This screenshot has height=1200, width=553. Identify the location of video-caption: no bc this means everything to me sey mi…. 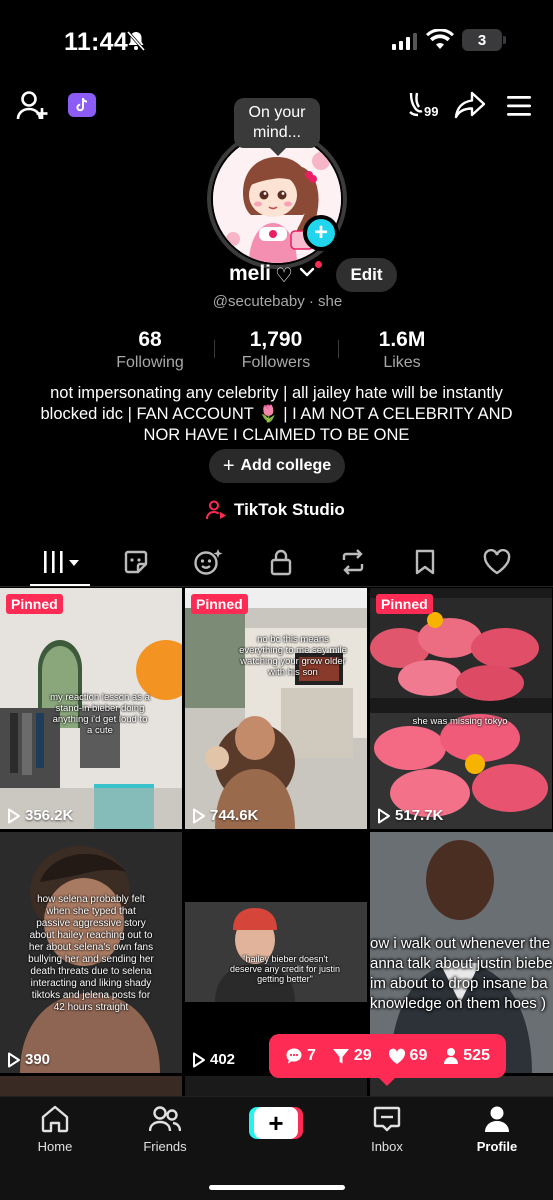
(293, 656).